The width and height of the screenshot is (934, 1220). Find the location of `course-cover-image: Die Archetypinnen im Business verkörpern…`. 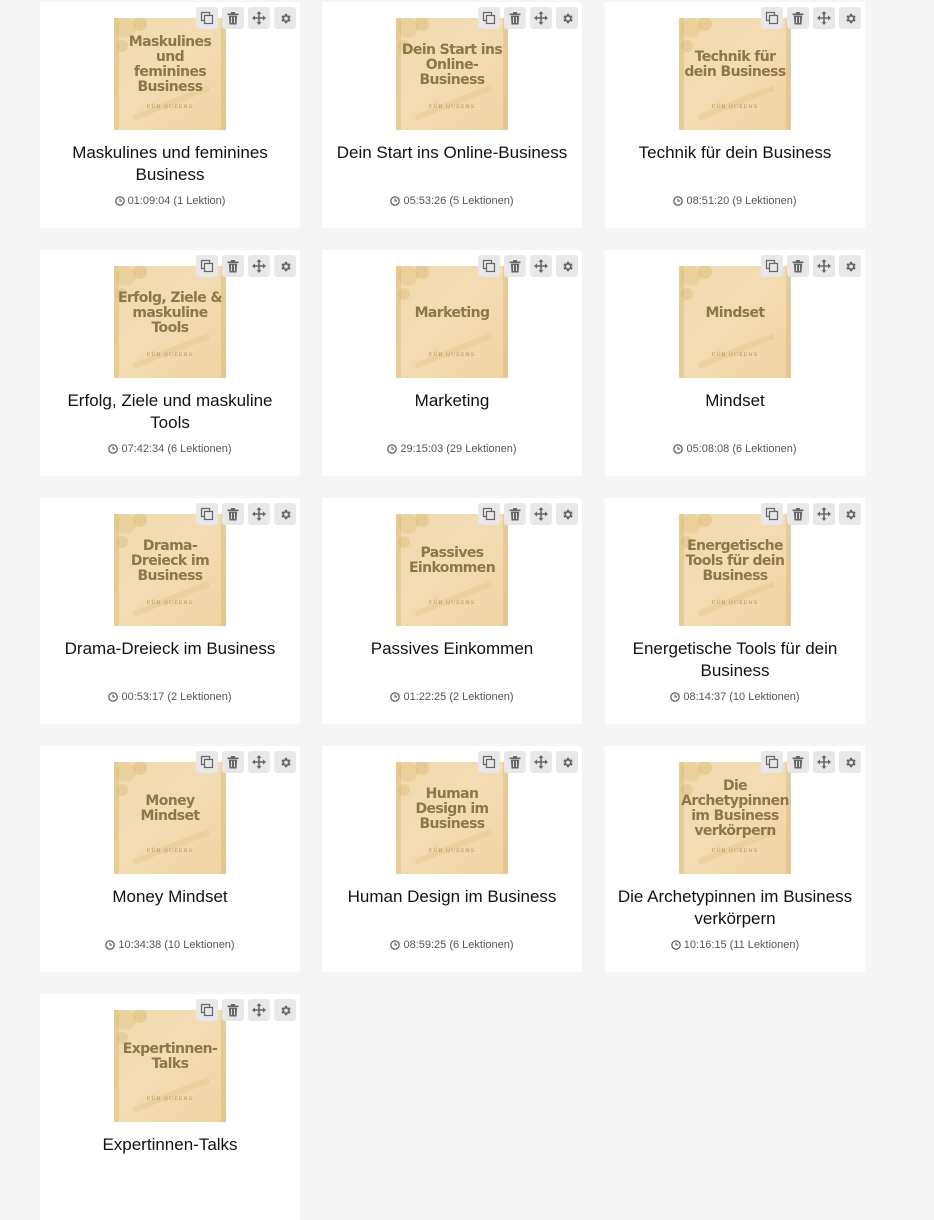

course-cover-image: Die Archetypinnen im Business verkörpern… is located at coordinates (735, 818).